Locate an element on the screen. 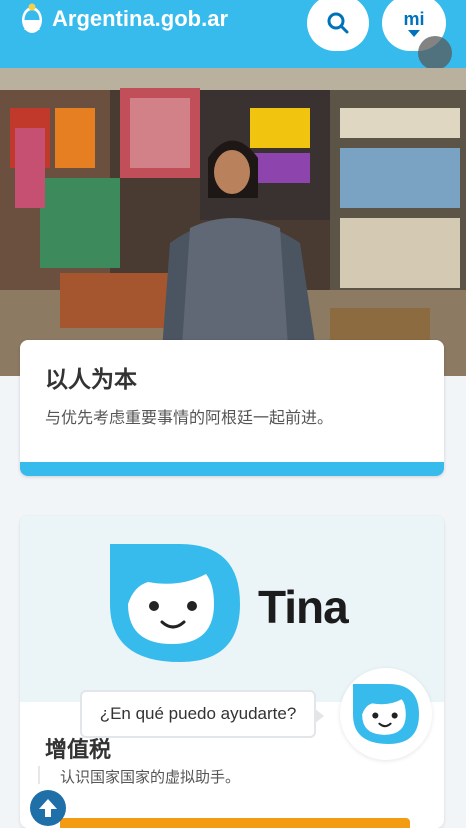  description-divider is located at coordinates (39, 775).